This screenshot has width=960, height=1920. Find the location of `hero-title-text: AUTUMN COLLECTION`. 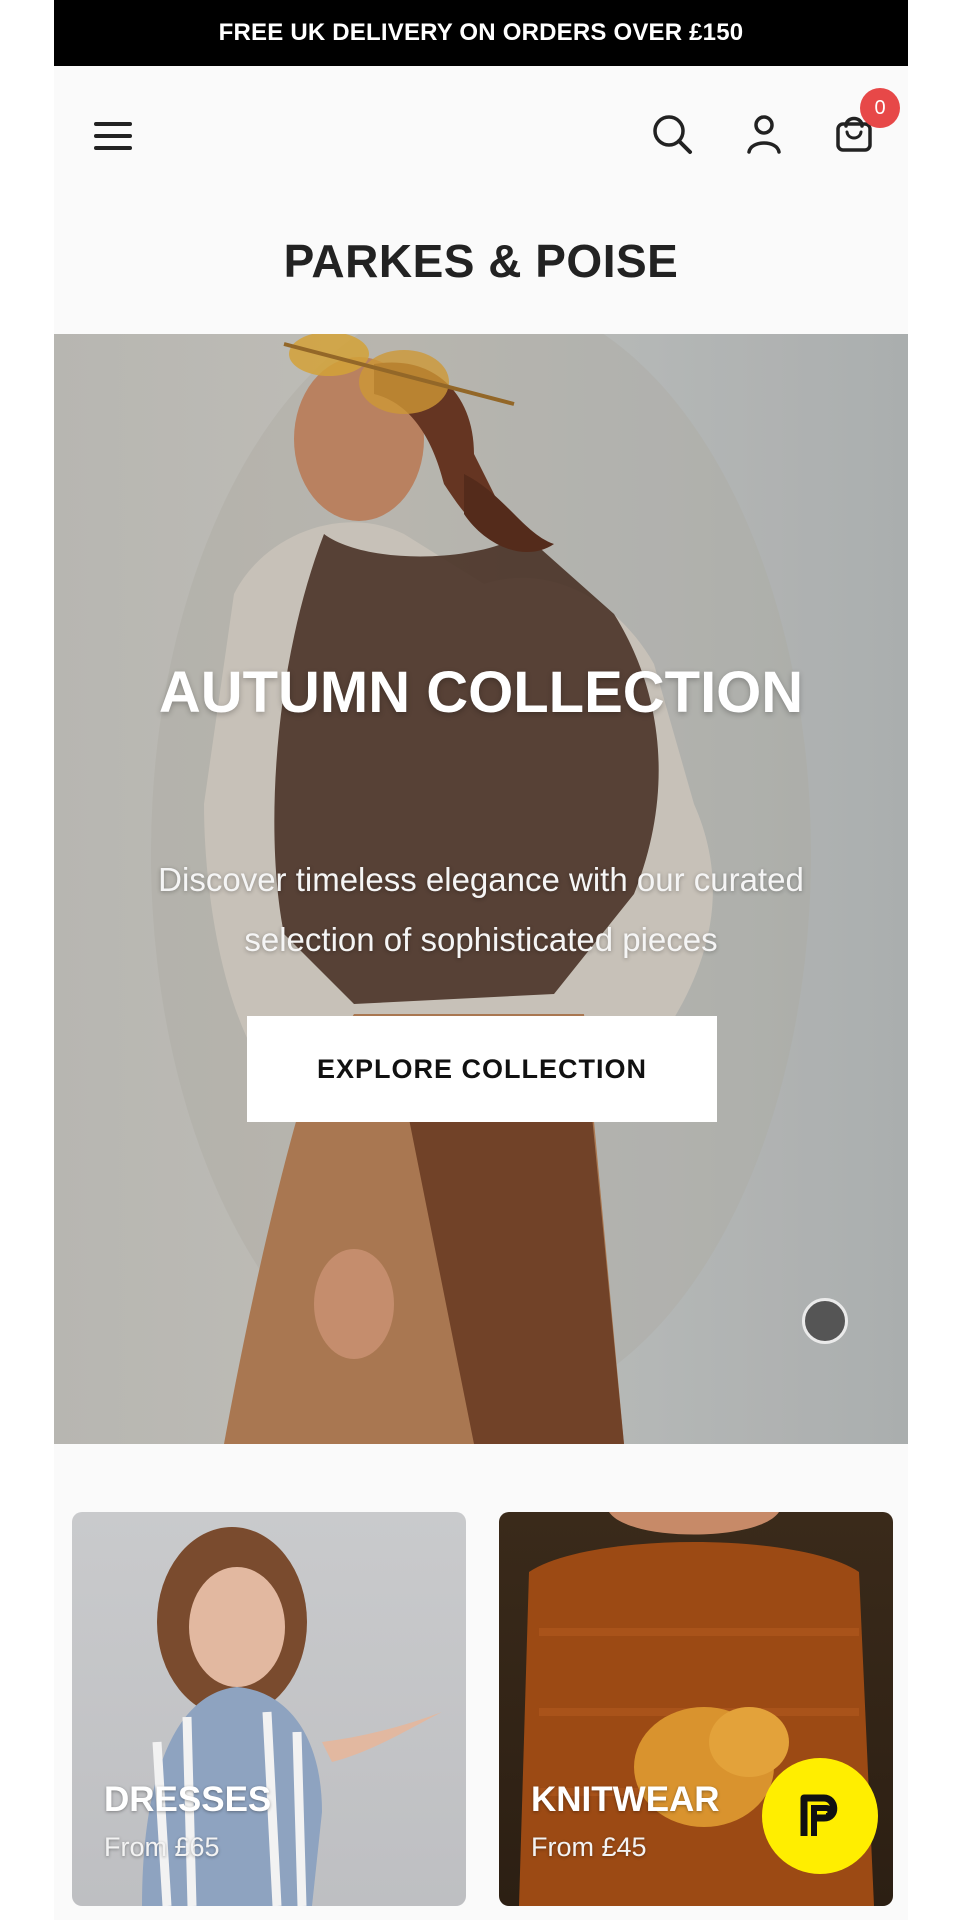

hero-title-text: AUTUMN COLLECTION is located at coordinates (481, 692).